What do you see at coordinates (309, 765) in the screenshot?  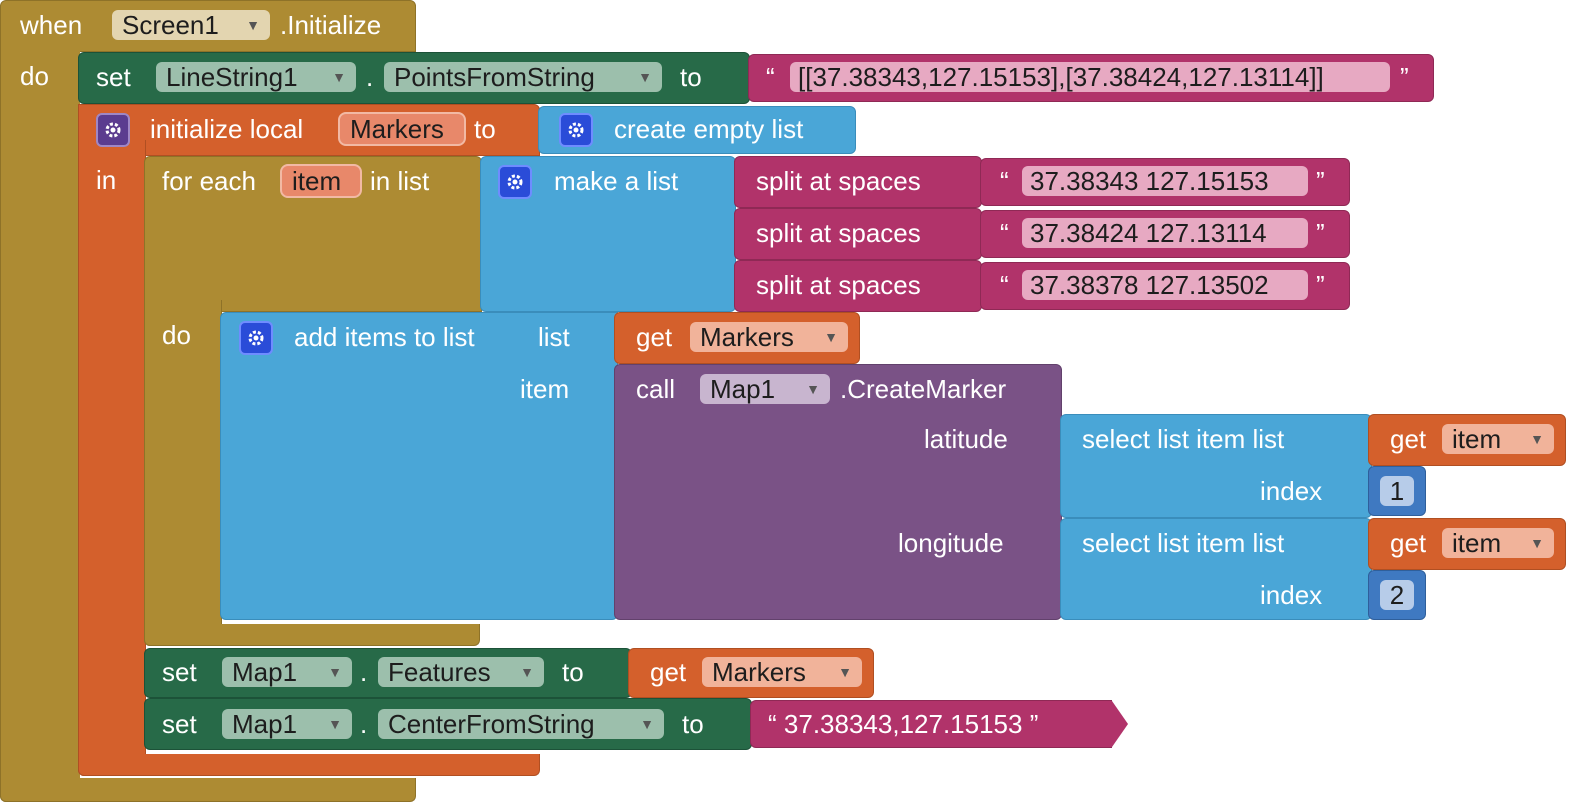 I see `initialize-local-footer` at bounding box center [309, 765].